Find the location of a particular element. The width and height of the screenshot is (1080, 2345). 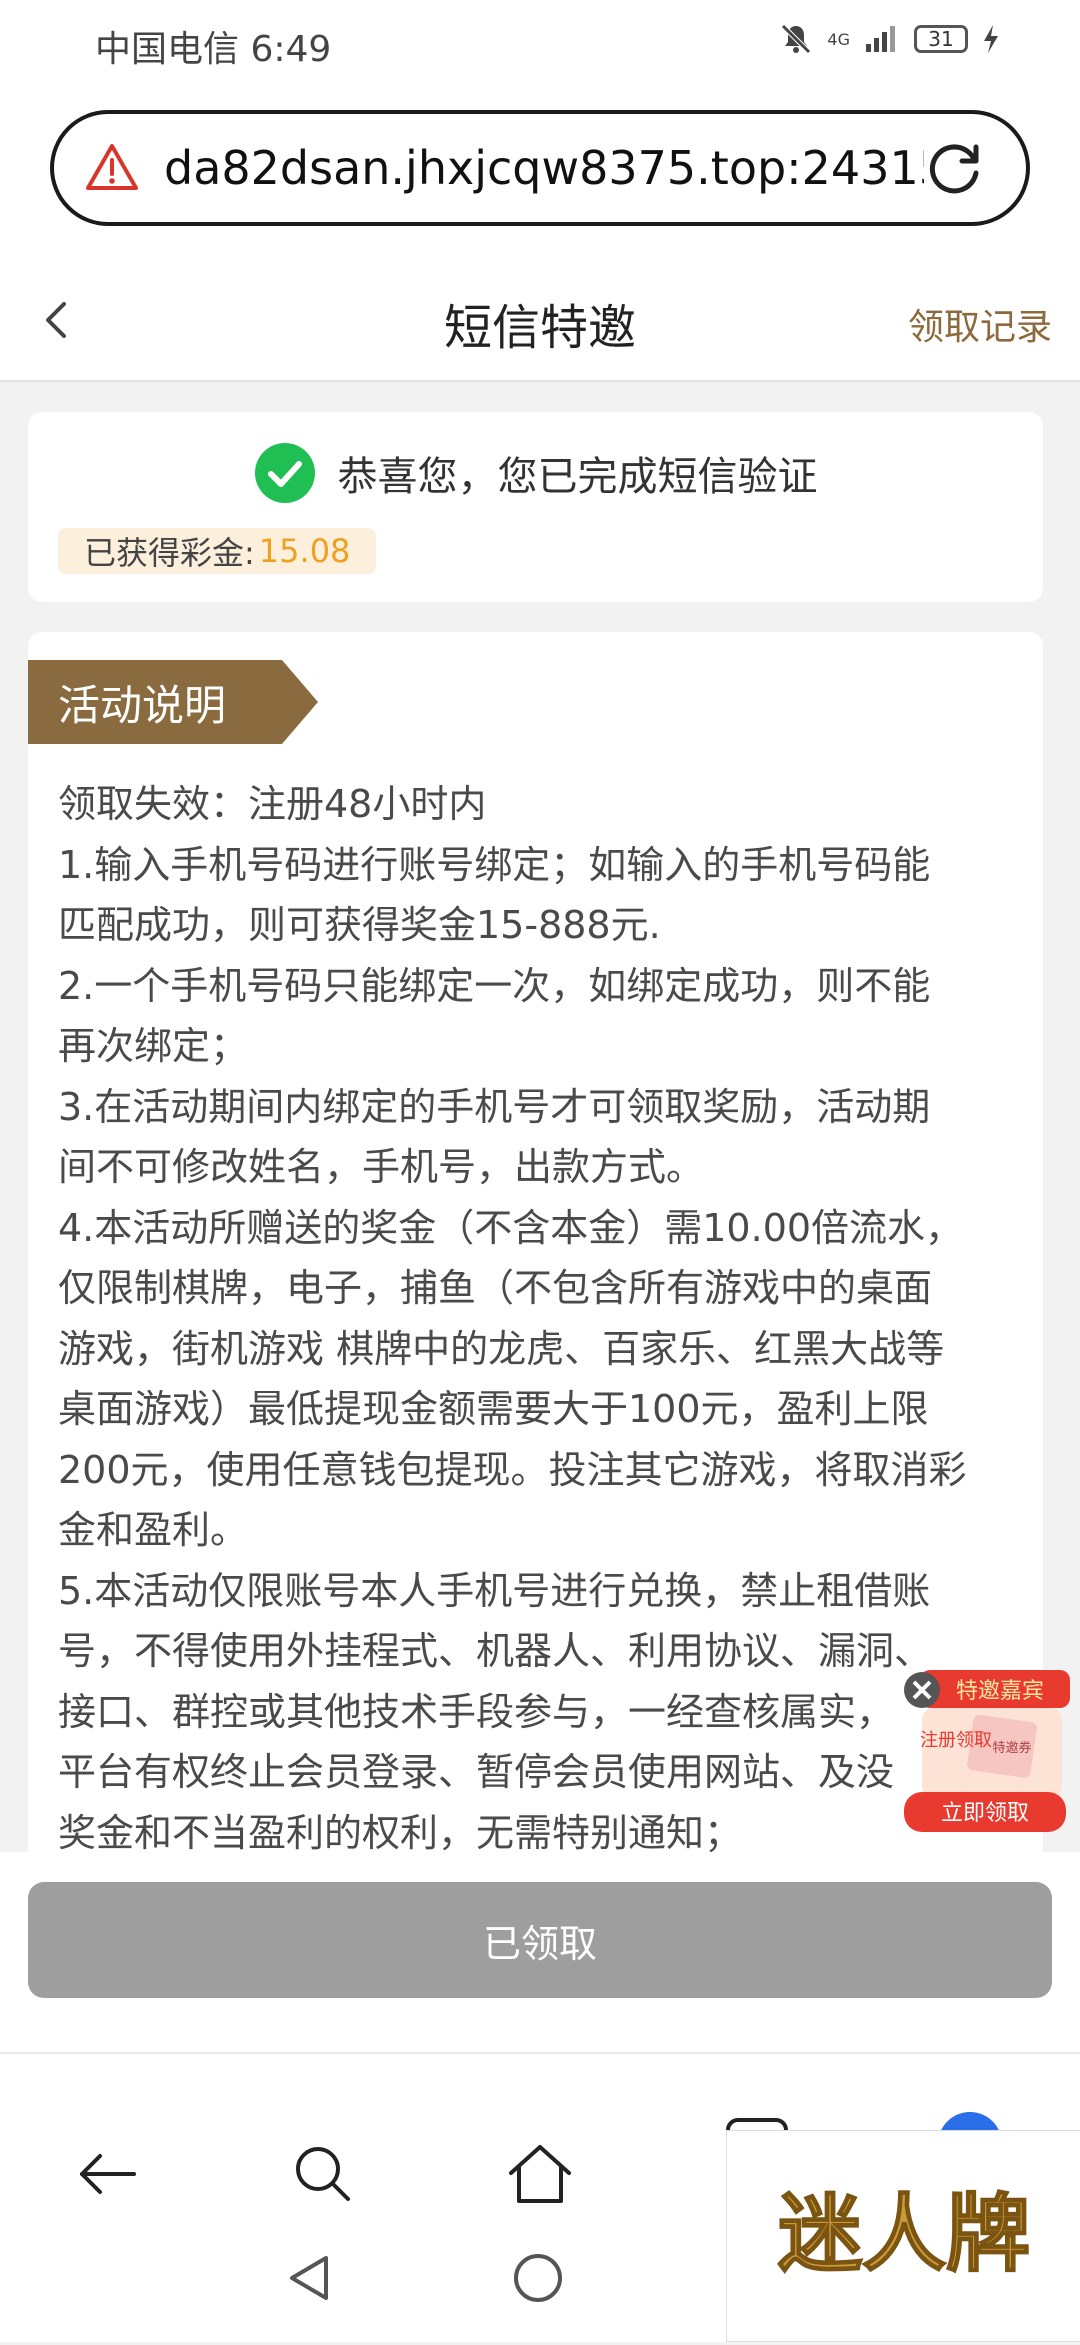

network-label: 4G is located at coordinates (838, 39).